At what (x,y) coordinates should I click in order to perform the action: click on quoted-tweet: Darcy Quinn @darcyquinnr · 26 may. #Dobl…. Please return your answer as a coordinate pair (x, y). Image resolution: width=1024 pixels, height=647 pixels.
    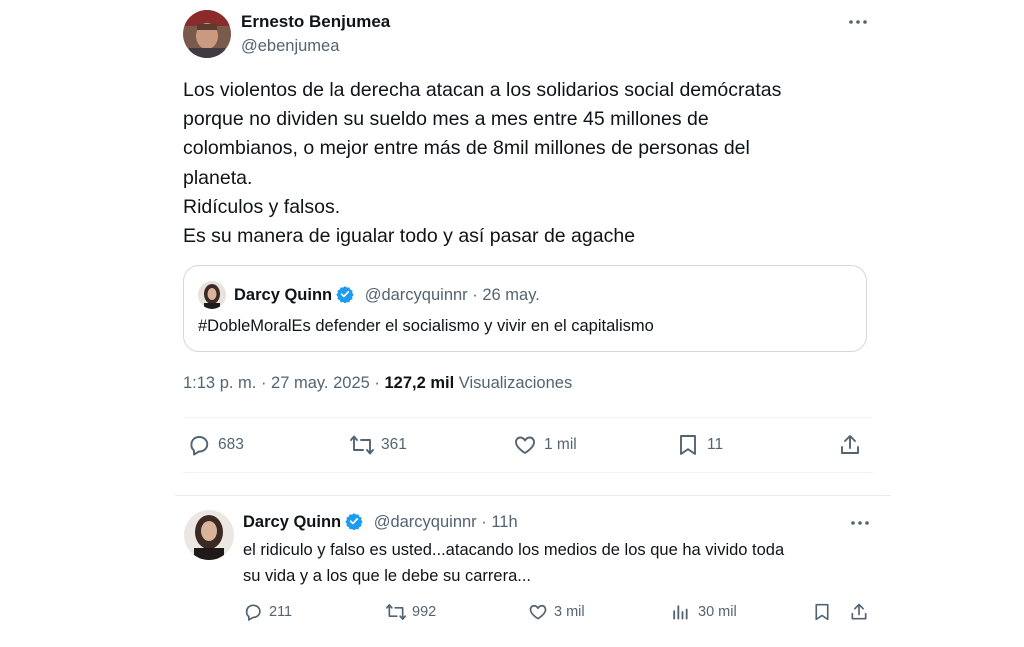
    Looking at the image, I should click on (525, 308).